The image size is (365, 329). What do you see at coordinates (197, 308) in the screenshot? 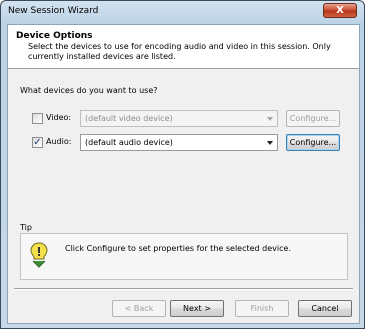
I see `next-button: Next >` at bounding box center [197, 308].